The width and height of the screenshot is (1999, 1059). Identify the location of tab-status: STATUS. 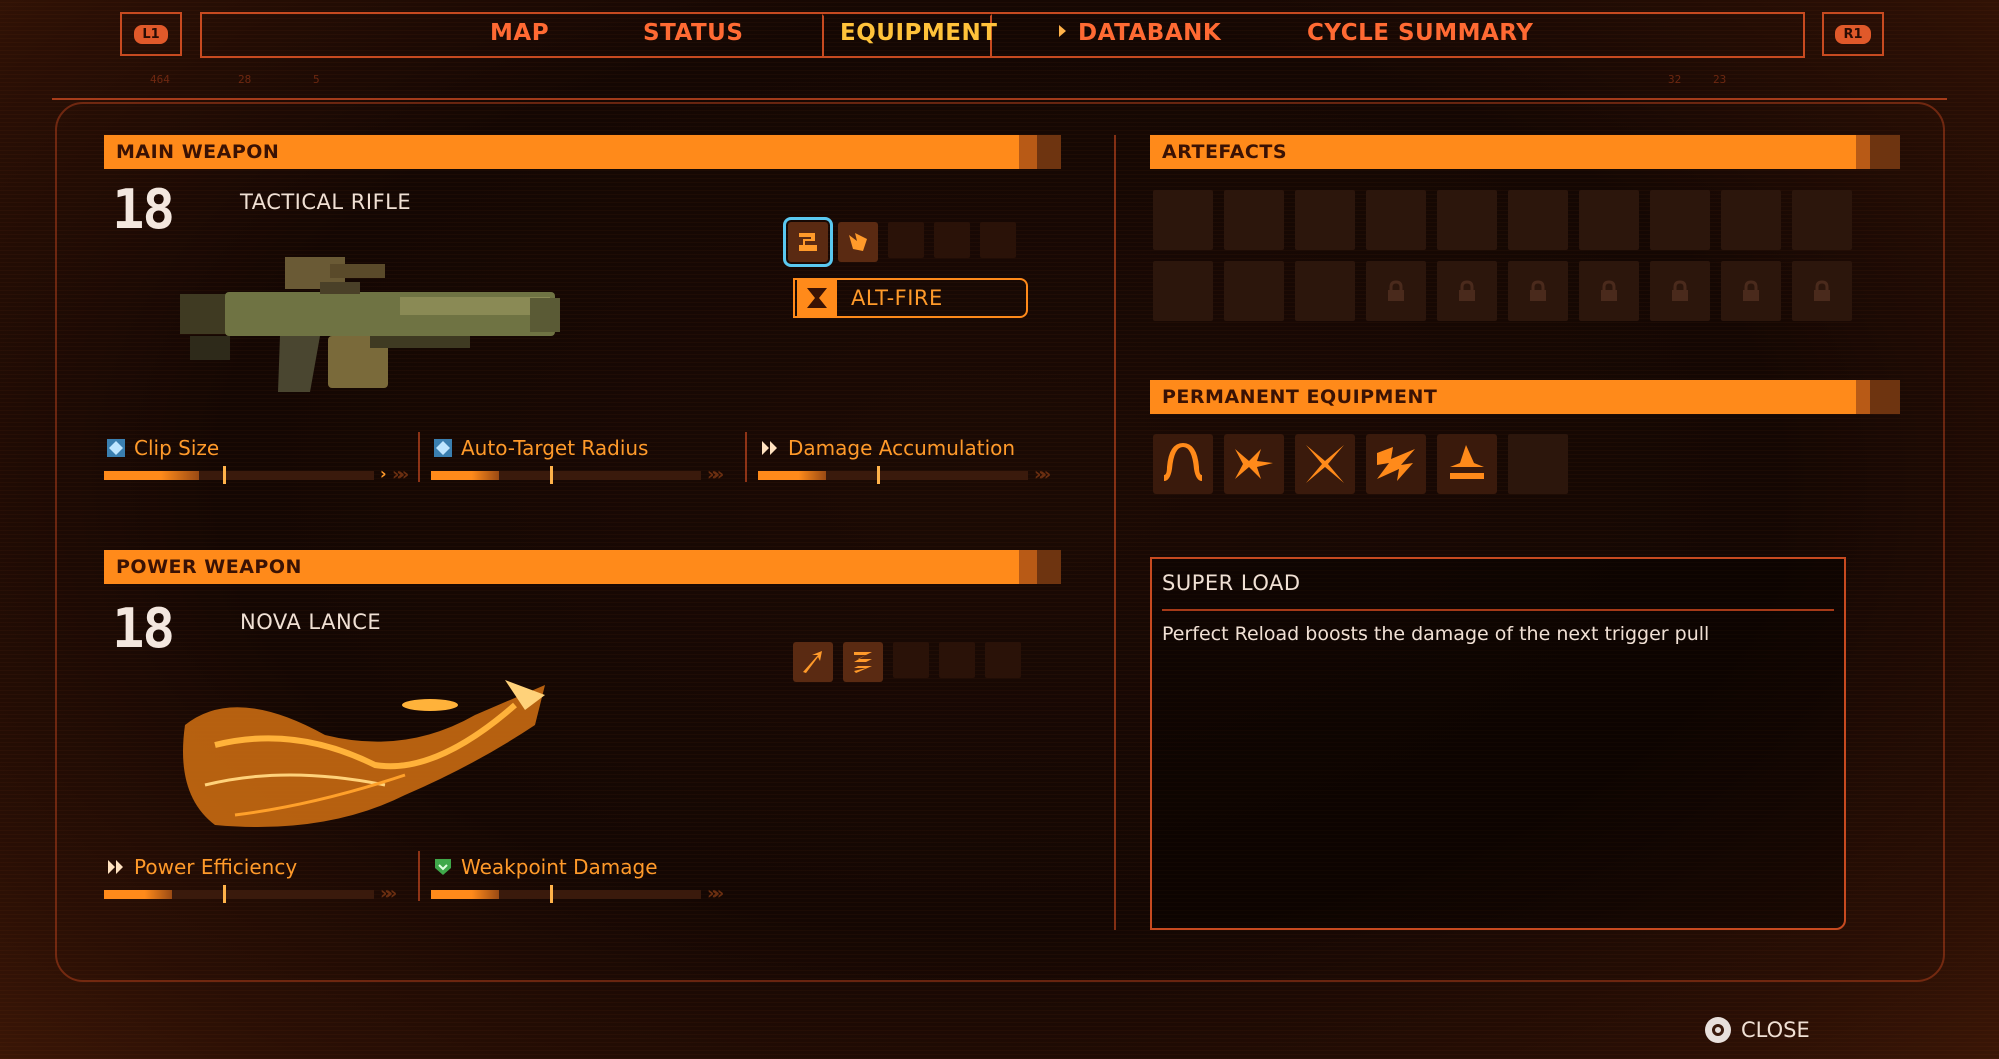
(693, 33).